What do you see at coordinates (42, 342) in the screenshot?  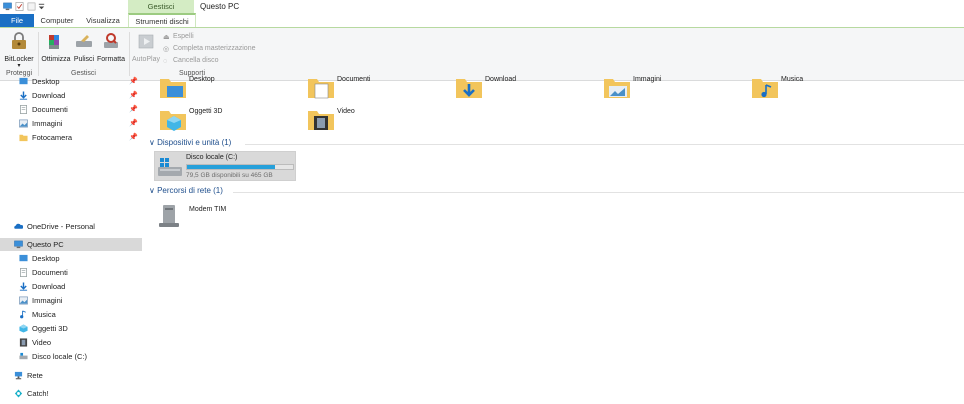 I see `nav-item-label: Video` at bounding box center [42, 342].